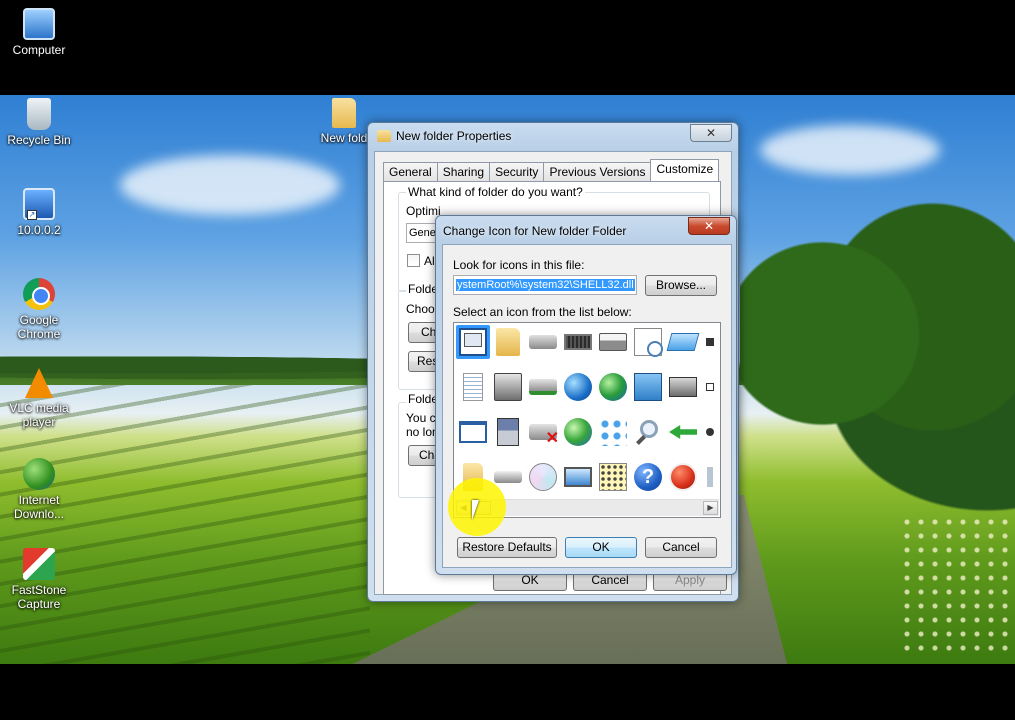 This screenshot has height=720, width=1015. Describe the element at coordinates (422, 432) in the screenshot. I see `folder-icons-text-2: no lon` at that location.